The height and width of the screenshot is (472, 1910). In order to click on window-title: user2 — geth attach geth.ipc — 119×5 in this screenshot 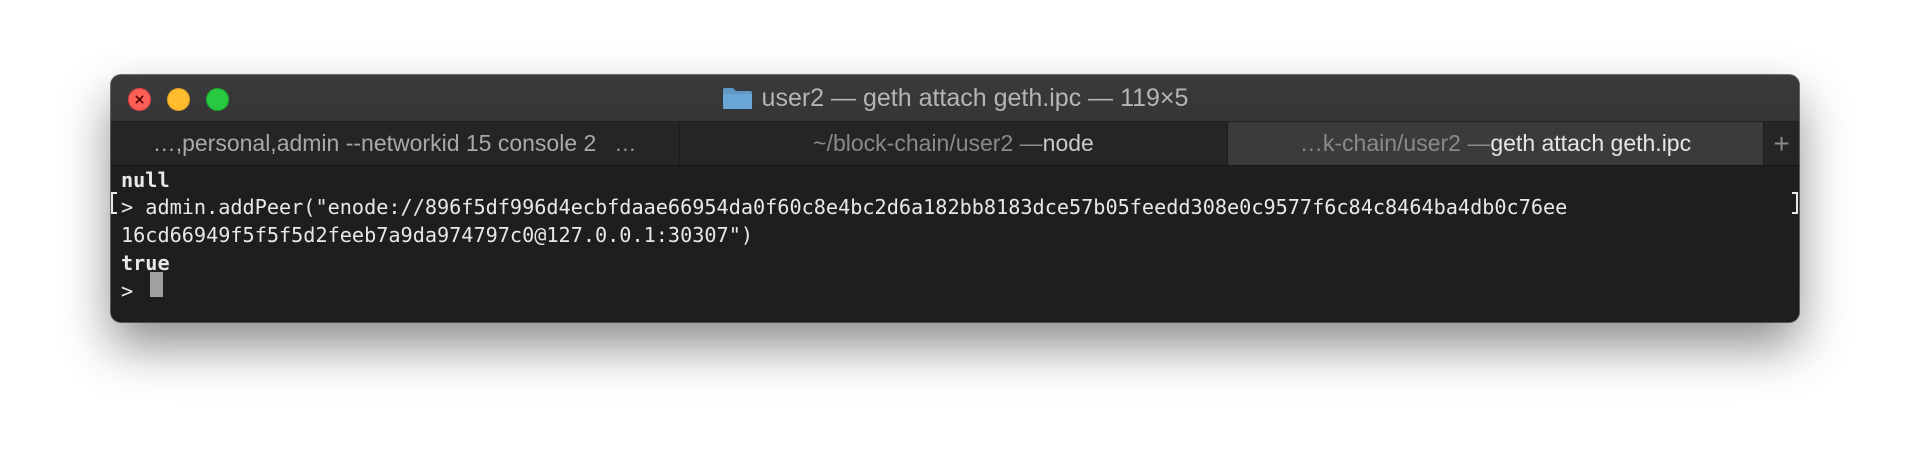, I will do `click(955, 98)`.